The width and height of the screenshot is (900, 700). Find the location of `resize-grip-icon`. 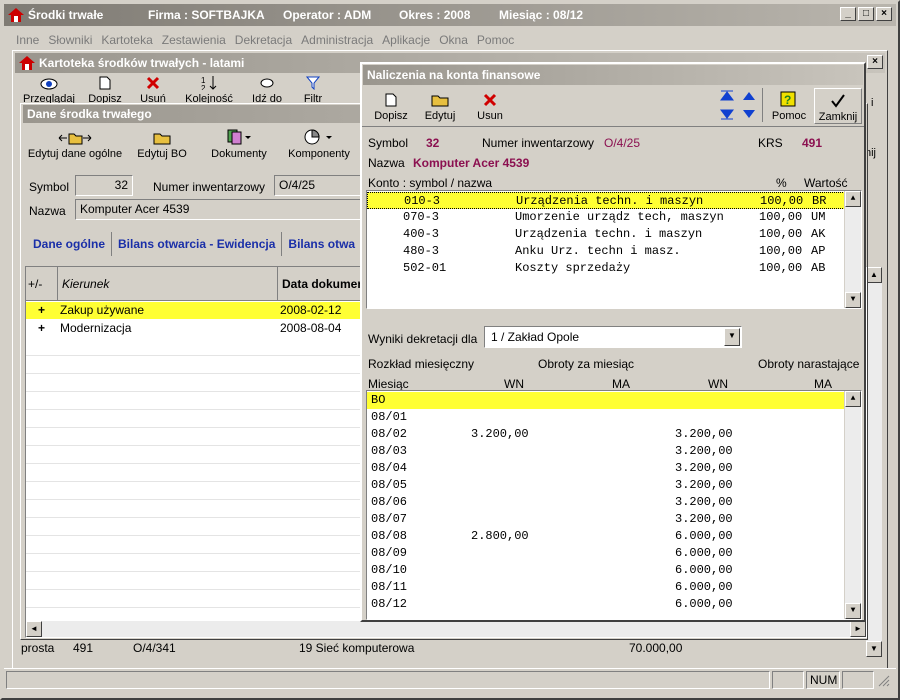

resize-grip-icon is located at coordinates (884, 682).